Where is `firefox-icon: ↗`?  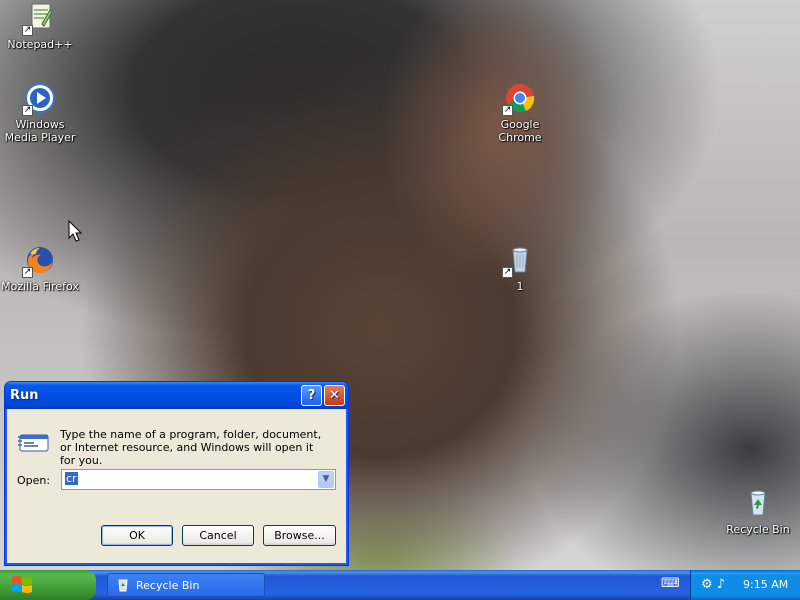
firefox-icon: ↗ is located at coordinates (39, 261).